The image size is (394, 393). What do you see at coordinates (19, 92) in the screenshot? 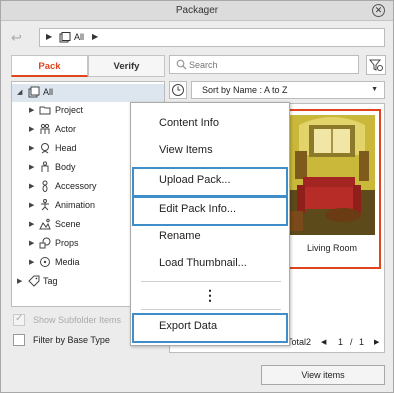
I see `expand-arrow-icon: ◢` at bounding box center [19, 92].